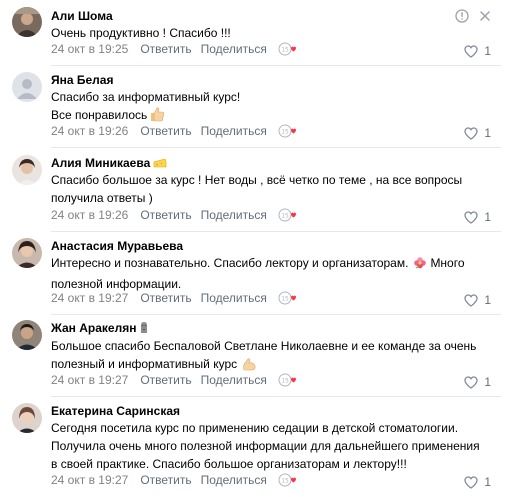 This screenshot has height=497, width=513. I want to click on comment-date: 24 окт в 19:25, so click(89, 49).